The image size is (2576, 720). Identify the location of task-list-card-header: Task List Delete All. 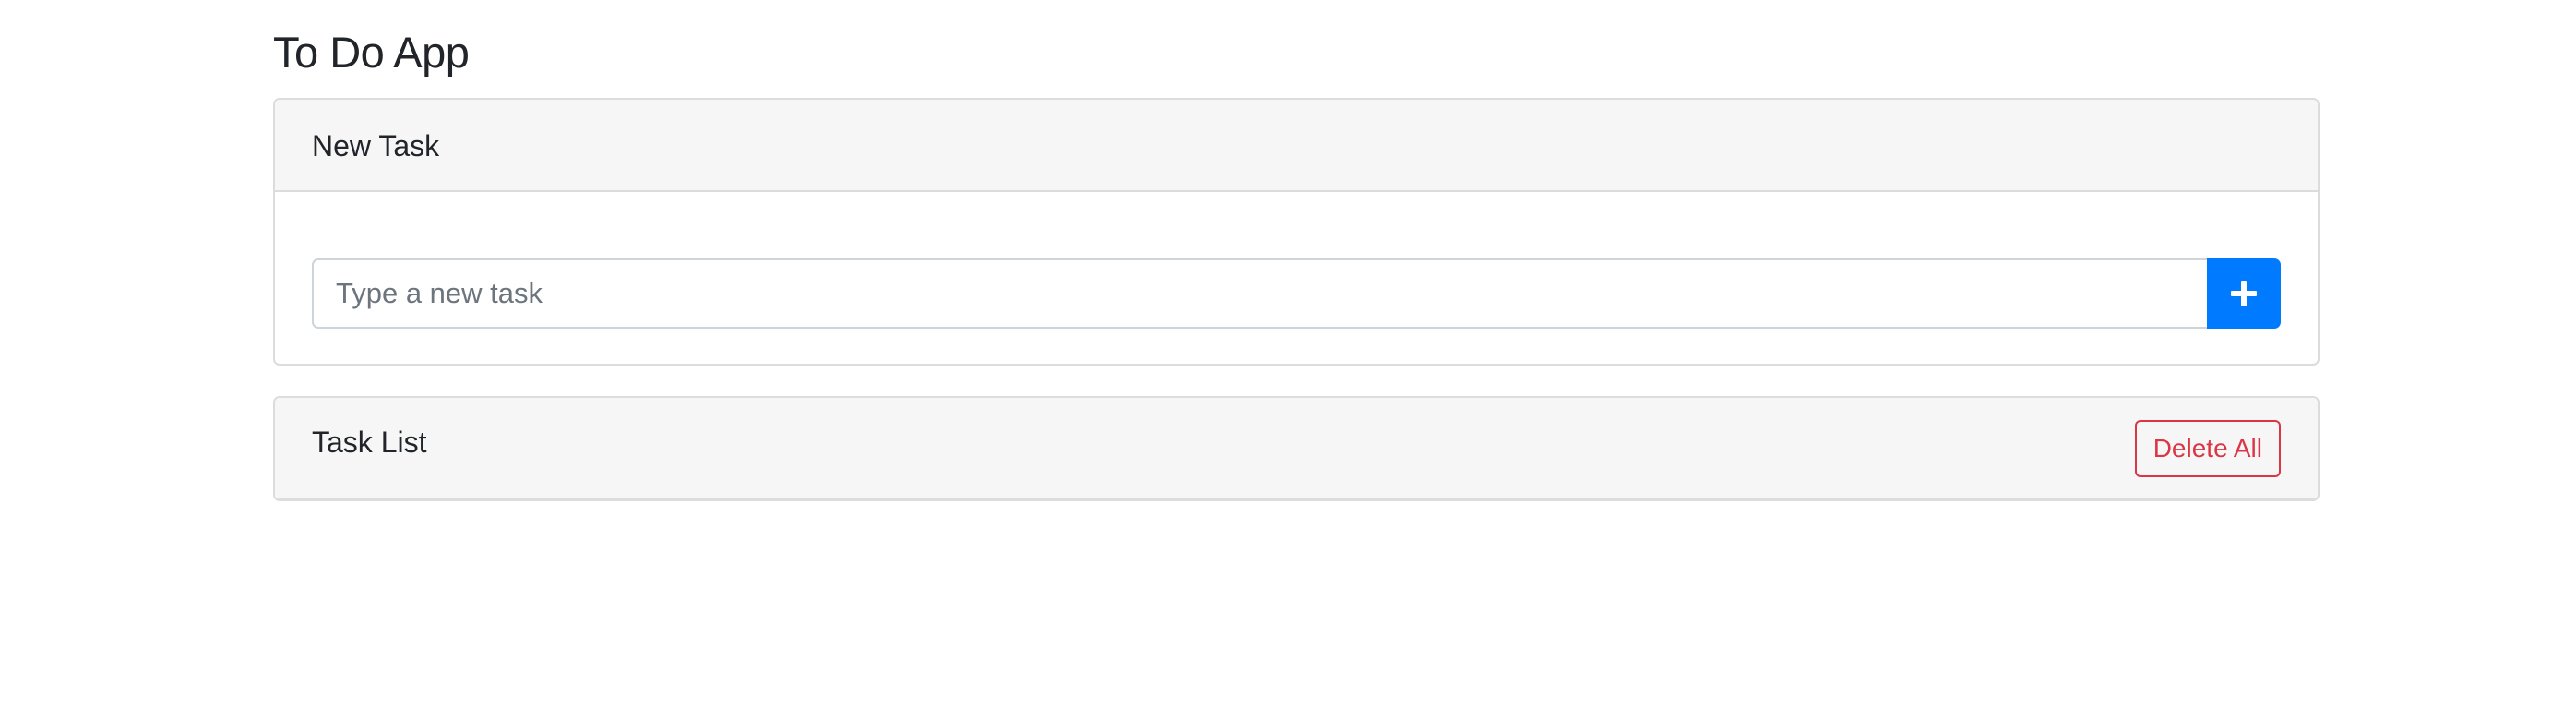
(1296, 448).